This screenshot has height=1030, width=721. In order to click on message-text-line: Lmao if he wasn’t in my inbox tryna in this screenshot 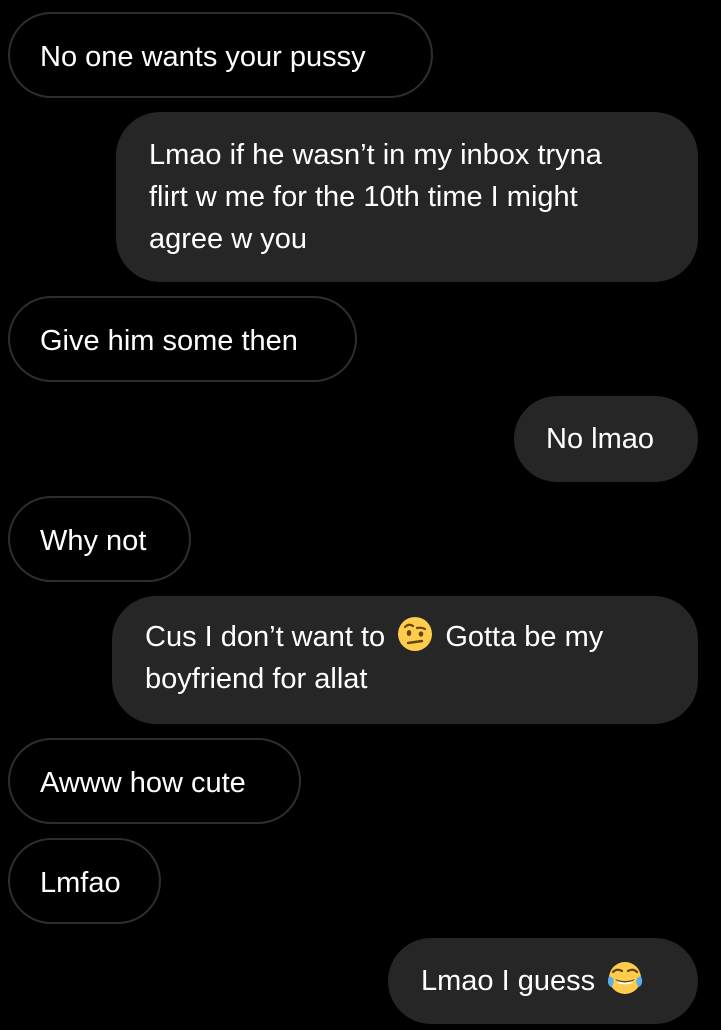, I will do `click(375, 155)`.